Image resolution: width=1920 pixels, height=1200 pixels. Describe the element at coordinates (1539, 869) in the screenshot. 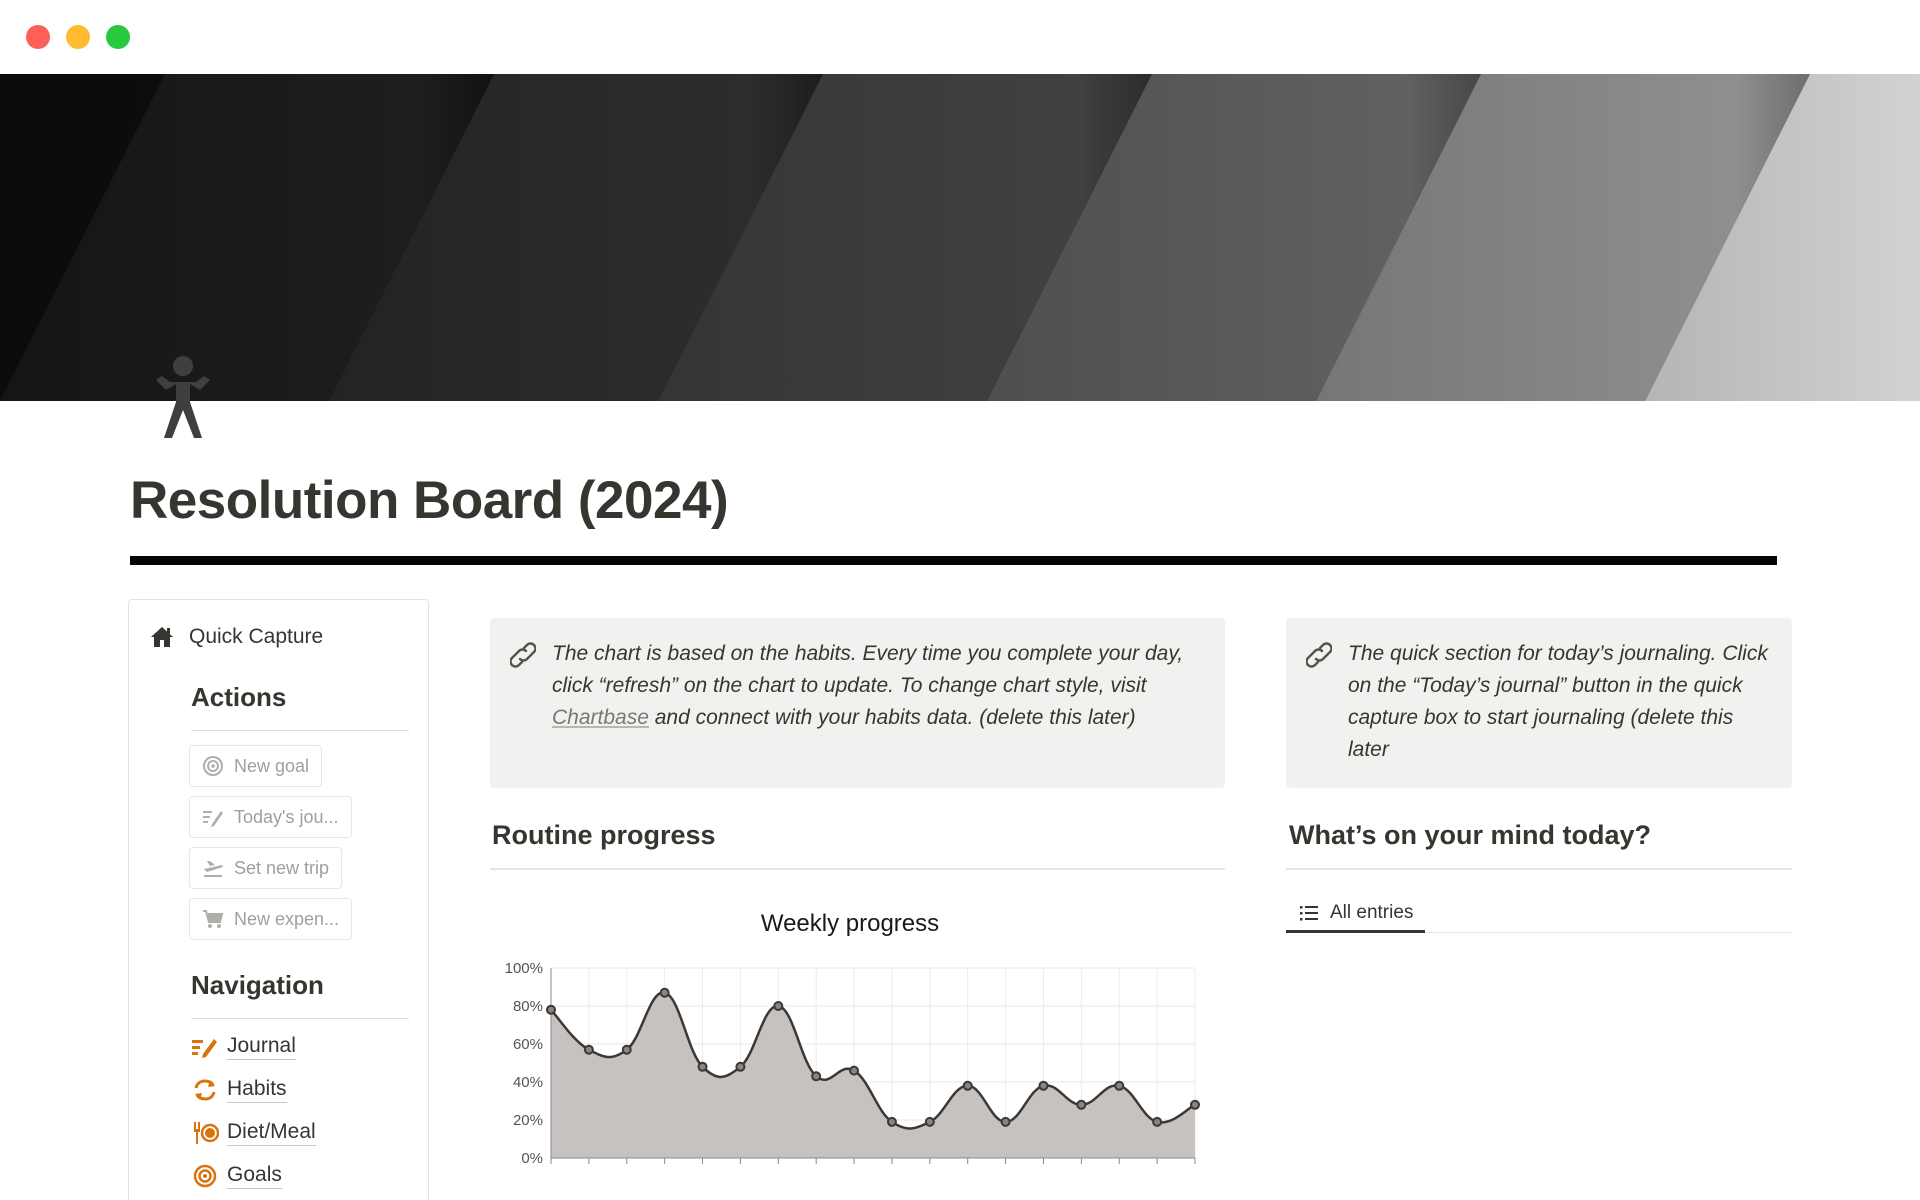

I see `mind-divider` at that location.